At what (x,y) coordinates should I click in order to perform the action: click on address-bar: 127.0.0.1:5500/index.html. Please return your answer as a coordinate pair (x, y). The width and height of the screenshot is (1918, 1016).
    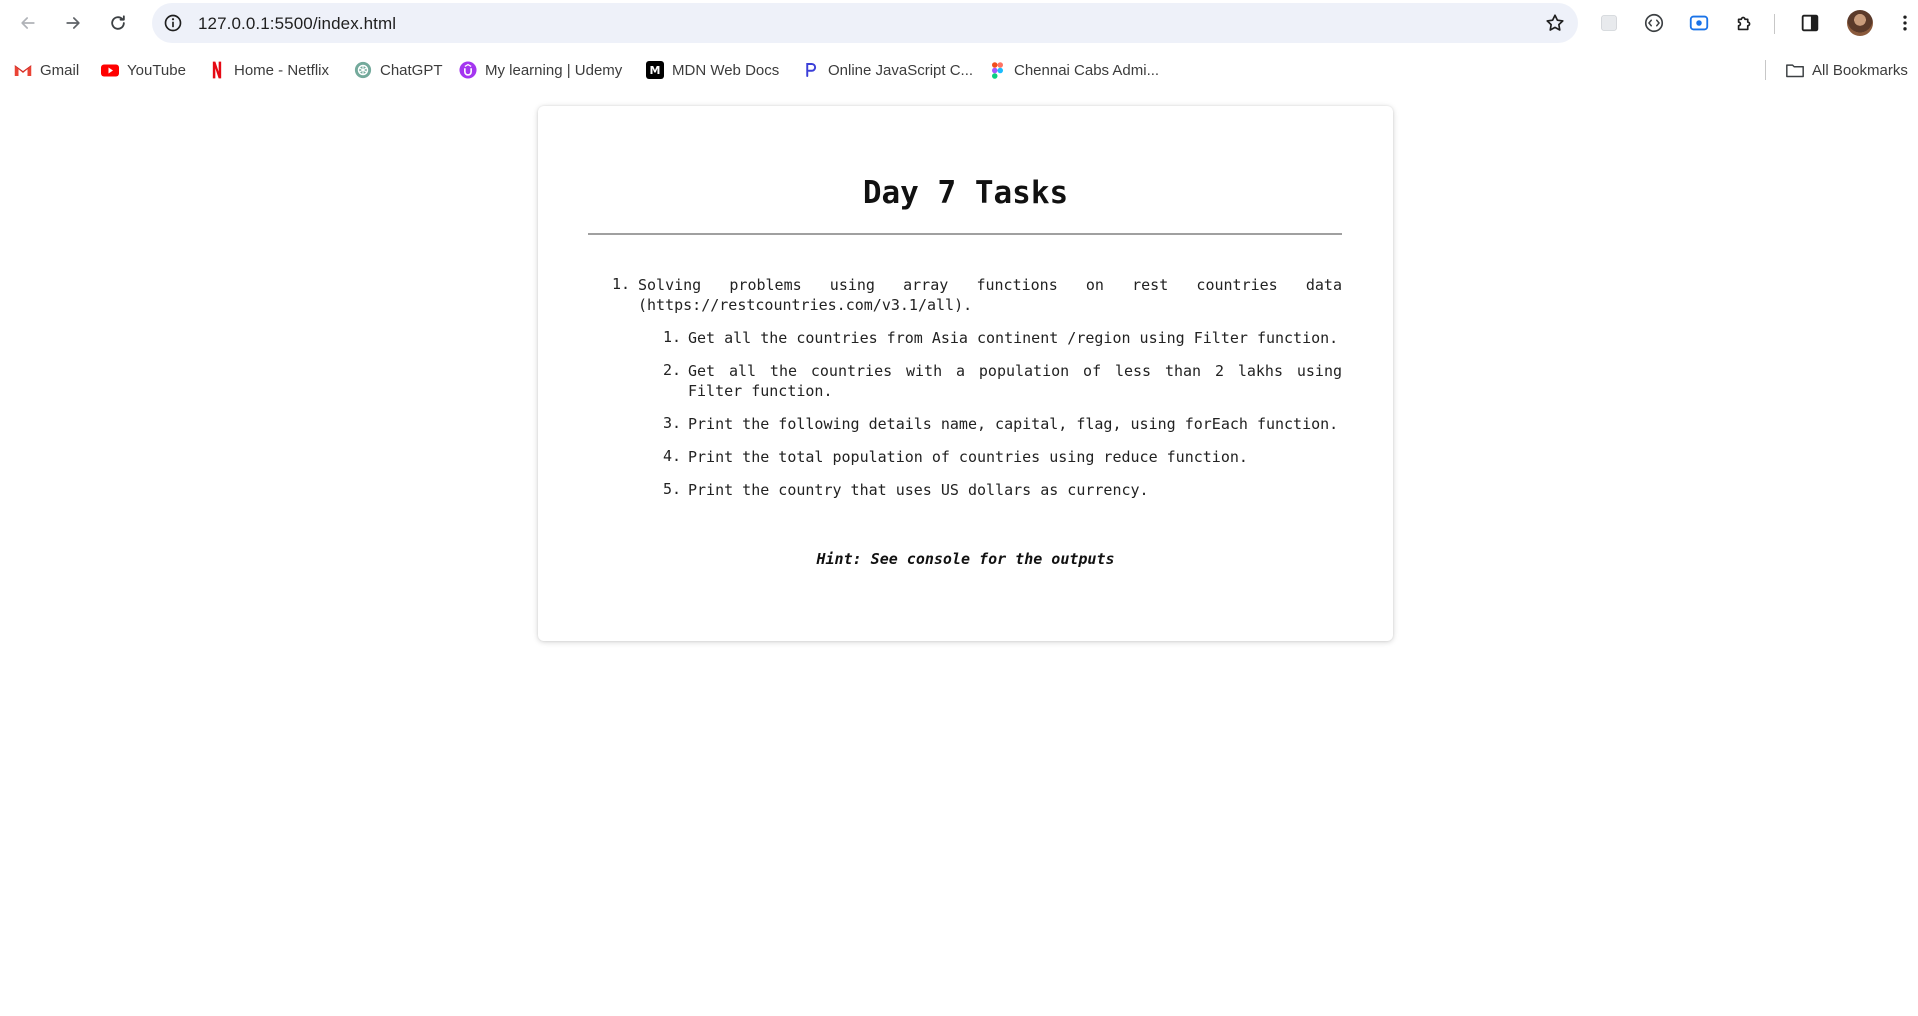
    Looking at the image, I should click on (865, 23).